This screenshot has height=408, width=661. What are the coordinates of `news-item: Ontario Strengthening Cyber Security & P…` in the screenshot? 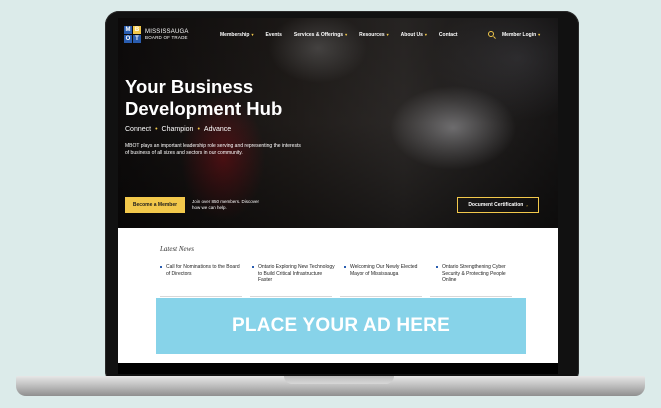 It's located at (478, 274).